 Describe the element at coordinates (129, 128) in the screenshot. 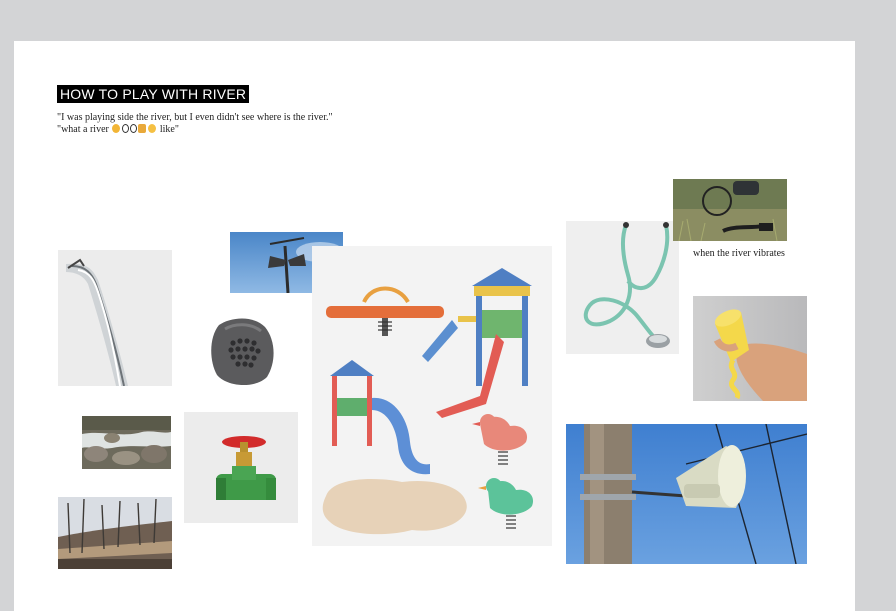

I see `eyes-emoji-icon` at that location.